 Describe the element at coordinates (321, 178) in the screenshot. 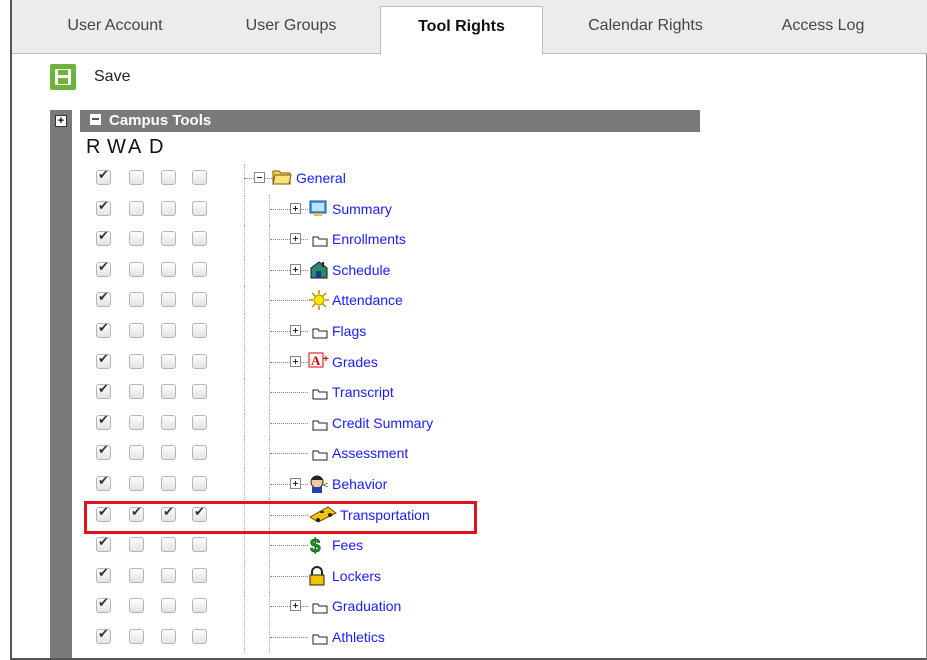

I see `tree-item-label: General` at that location.